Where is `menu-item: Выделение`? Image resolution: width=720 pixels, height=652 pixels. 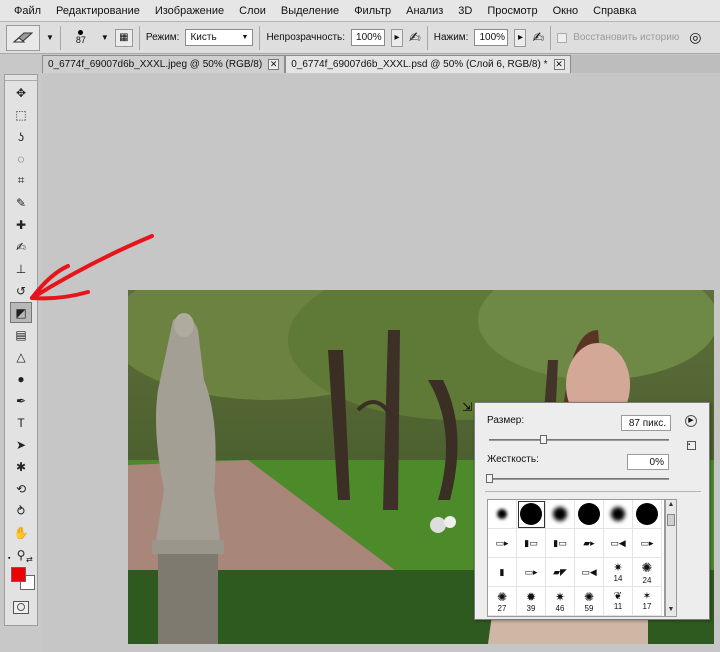
menu-item: Выделение is located at coordinates (310, 11).